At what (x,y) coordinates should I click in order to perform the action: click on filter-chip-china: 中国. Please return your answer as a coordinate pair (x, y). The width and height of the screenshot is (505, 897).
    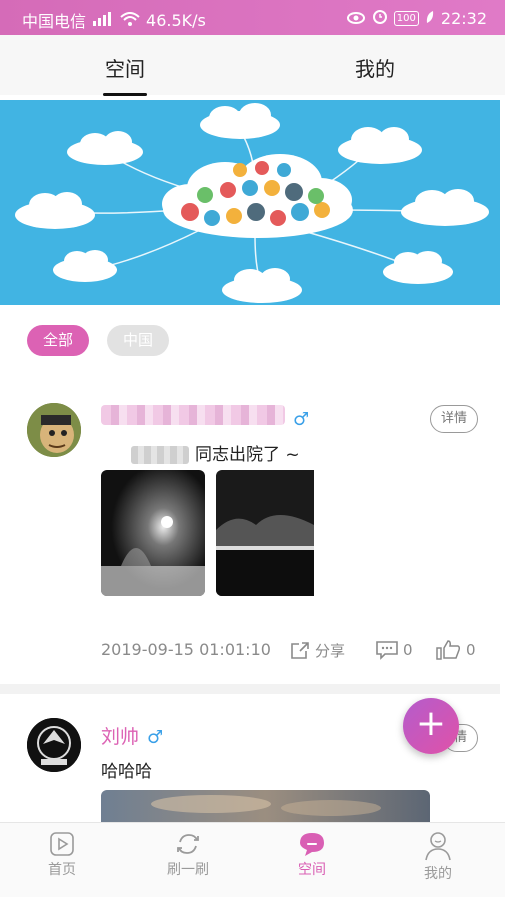
    Looking at the image, I should click on (138, 340).